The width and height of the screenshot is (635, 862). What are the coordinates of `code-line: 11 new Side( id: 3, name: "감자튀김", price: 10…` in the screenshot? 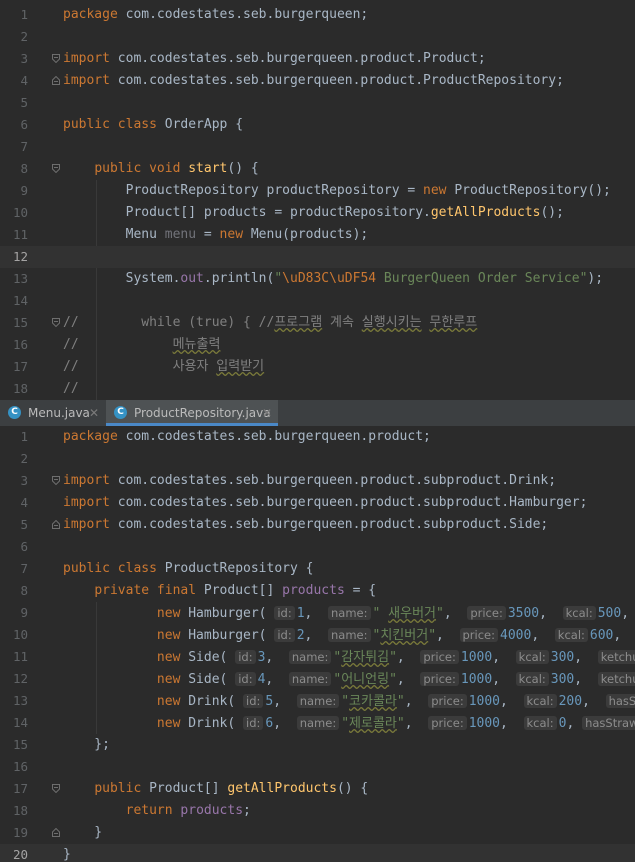 It's located at (317, 657).